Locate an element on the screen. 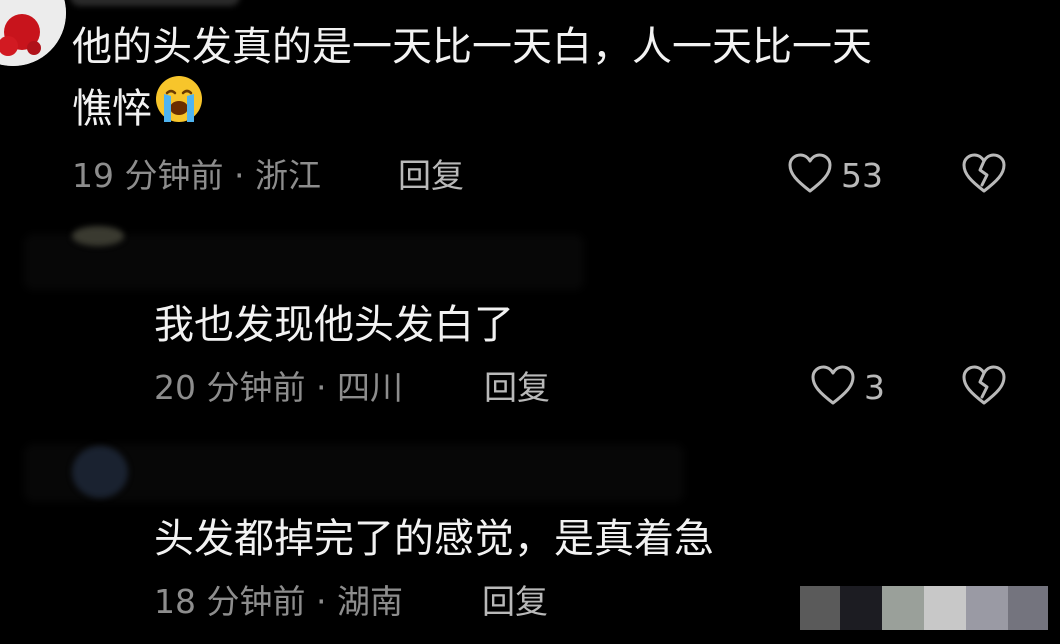 The image size is (1060, 644). comment-text-continued: 憔悴 is located at coordinates (112, 109).